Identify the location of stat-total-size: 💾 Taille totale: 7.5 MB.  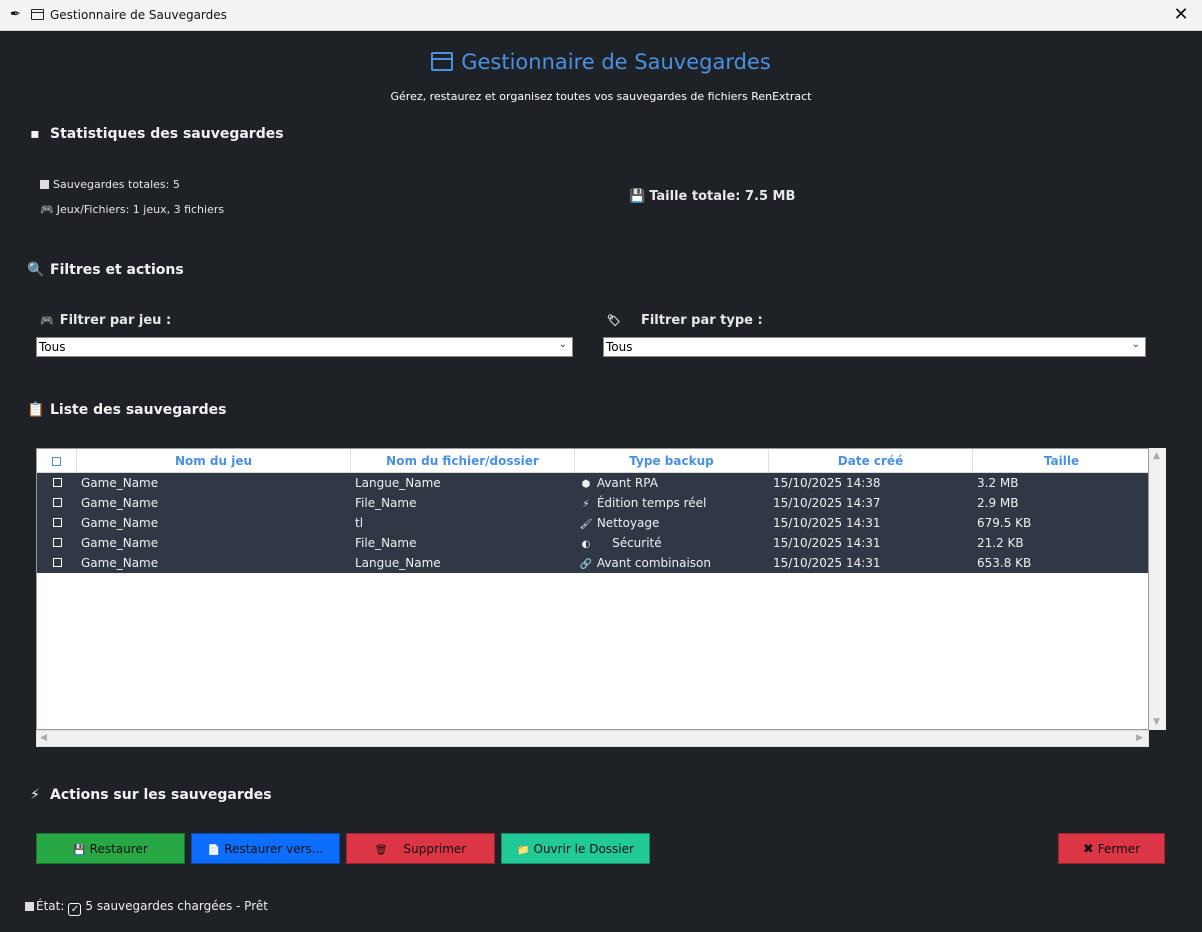
(712, 196).